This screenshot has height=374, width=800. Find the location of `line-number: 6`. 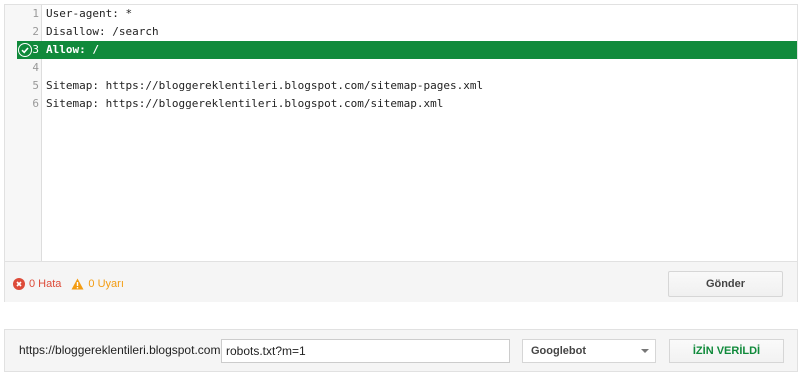

line-number: 6 is located at coordinates (35, 103).